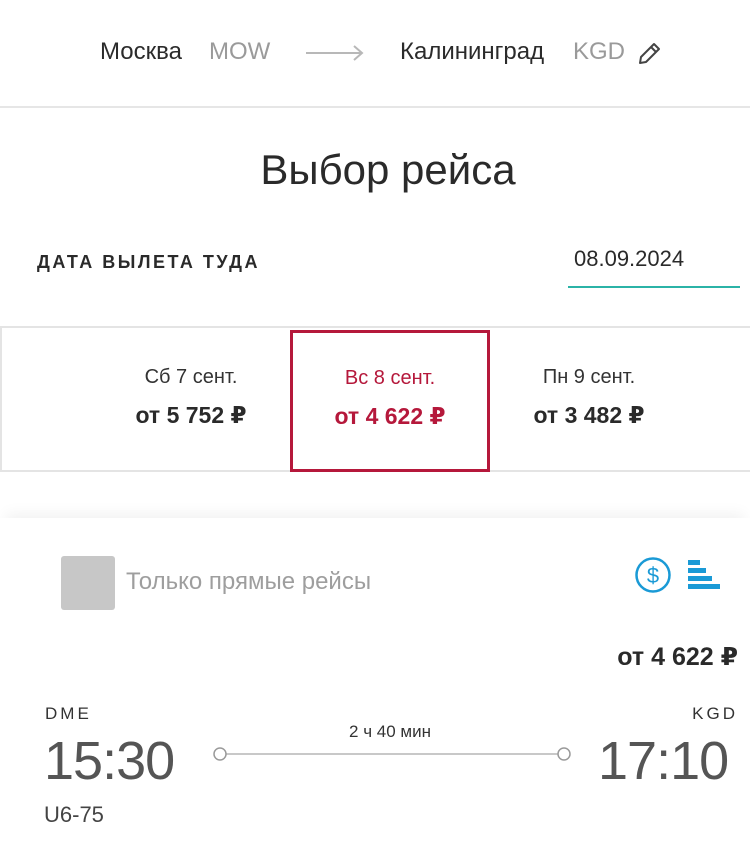 Image resolution: width=750 pixels, height=848 pixels. What do you see at coordinates (677, 657) in the screenshot?
I see `flight-price: от 4 622 ₽` at bounding box center [677, 657].